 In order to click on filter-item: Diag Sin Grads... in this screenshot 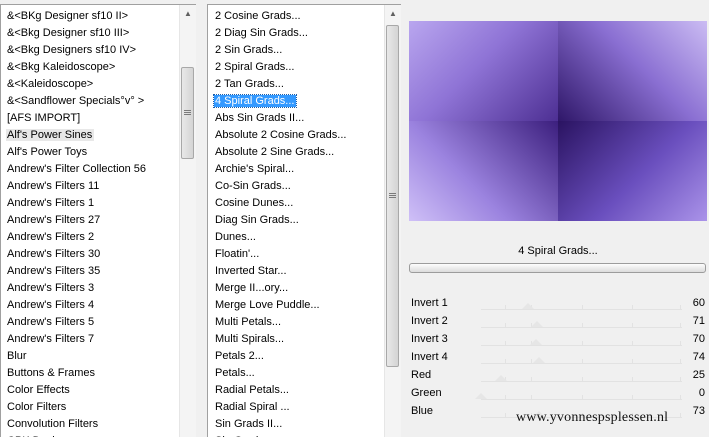, I will do `click(296, 220)`.